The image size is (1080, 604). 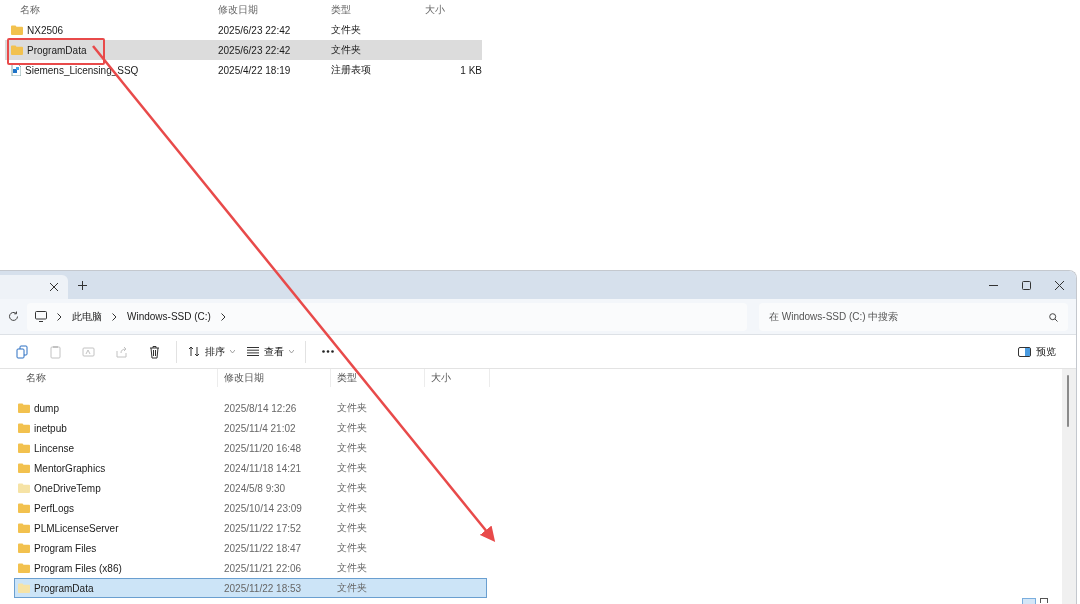 I want to click on panel-icon, so click(x=1024, y=351).